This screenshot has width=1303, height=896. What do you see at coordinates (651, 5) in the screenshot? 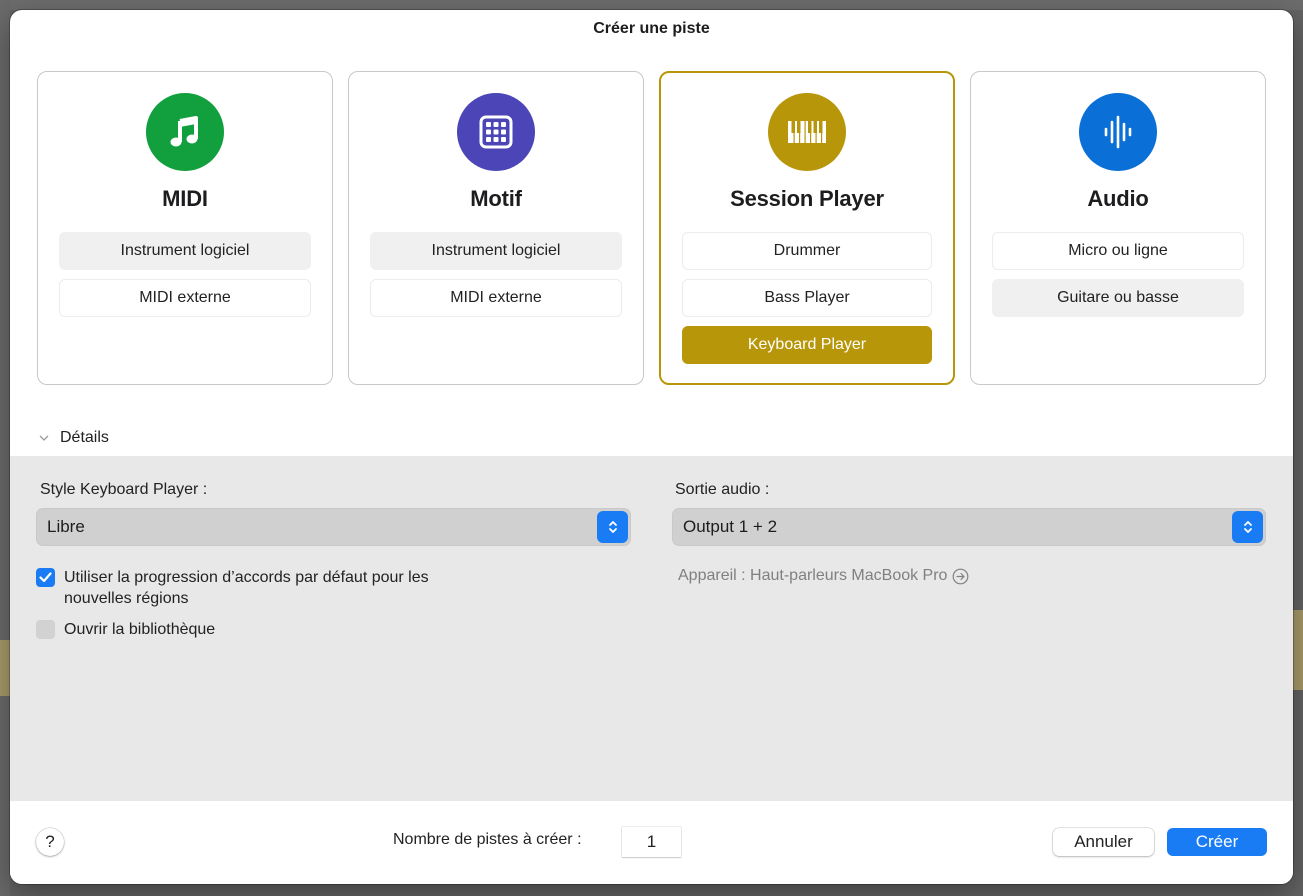
I see `background-toolbar` at bounding box center [651, 5].